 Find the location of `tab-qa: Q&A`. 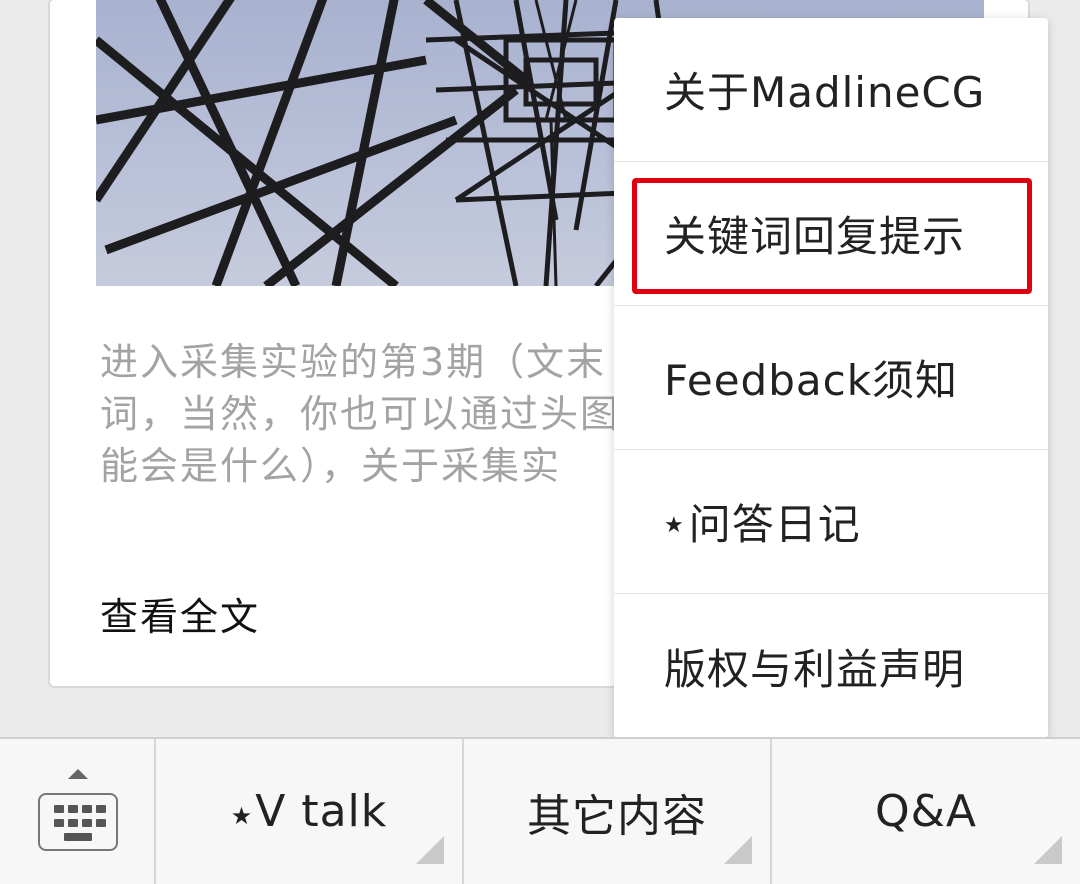

tab-qa: Q&A is located at coordinates (926, 811).